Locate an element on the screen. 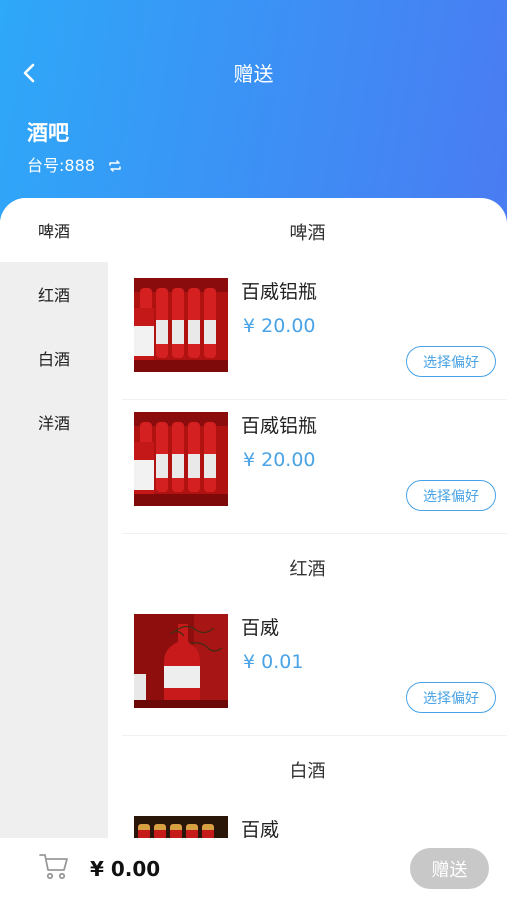 The width and height of the screenshot is (507, 900). category-title: 红酒 is located at coordinates (307, 569).